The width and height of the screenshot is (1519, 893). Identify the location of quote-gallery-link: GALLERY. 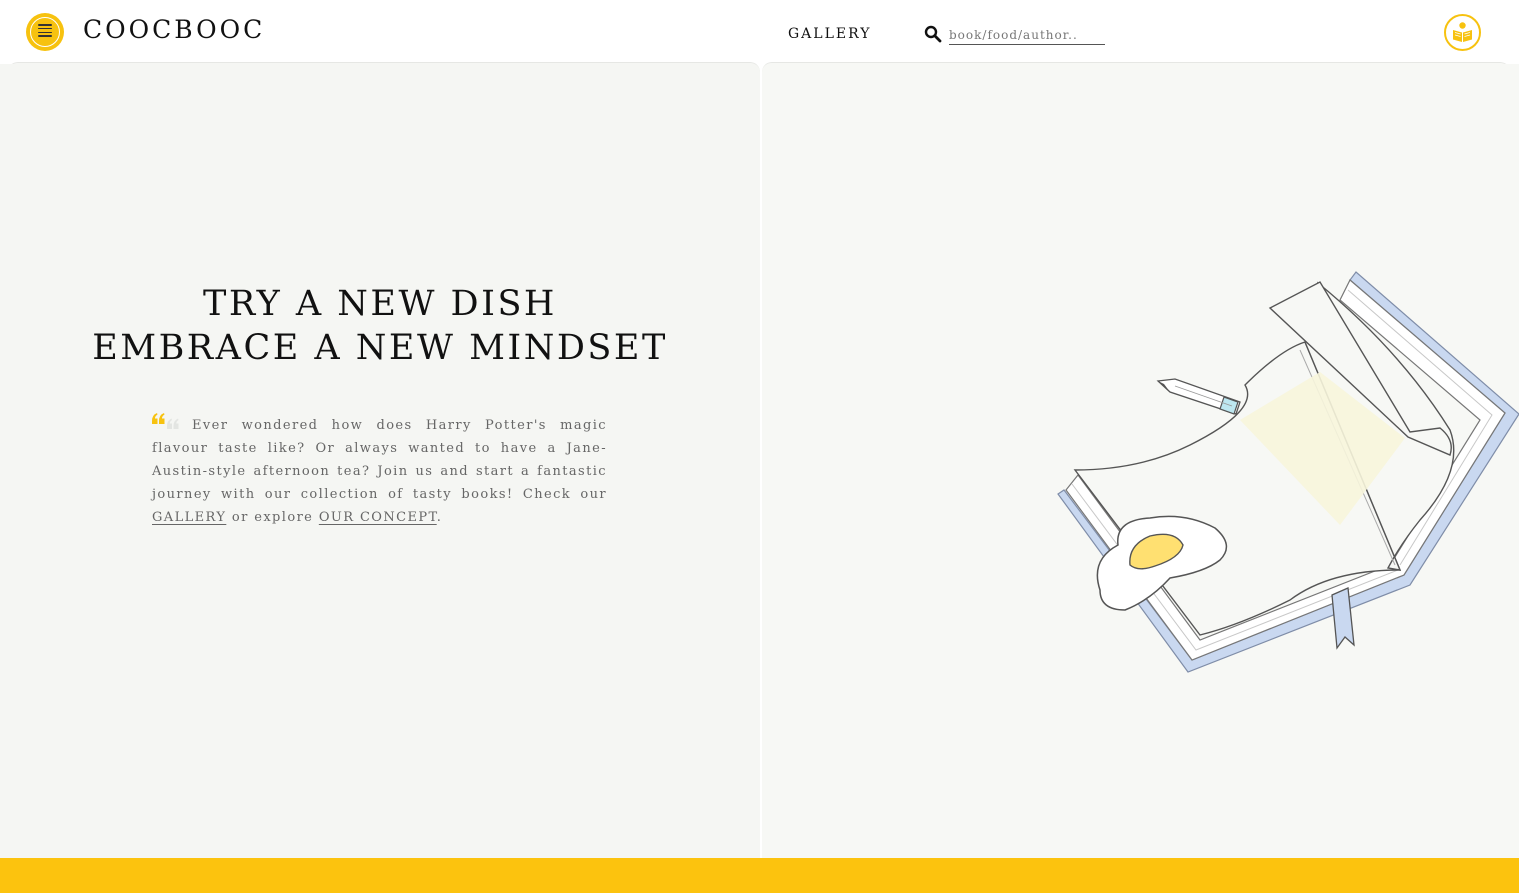
(189, 517).